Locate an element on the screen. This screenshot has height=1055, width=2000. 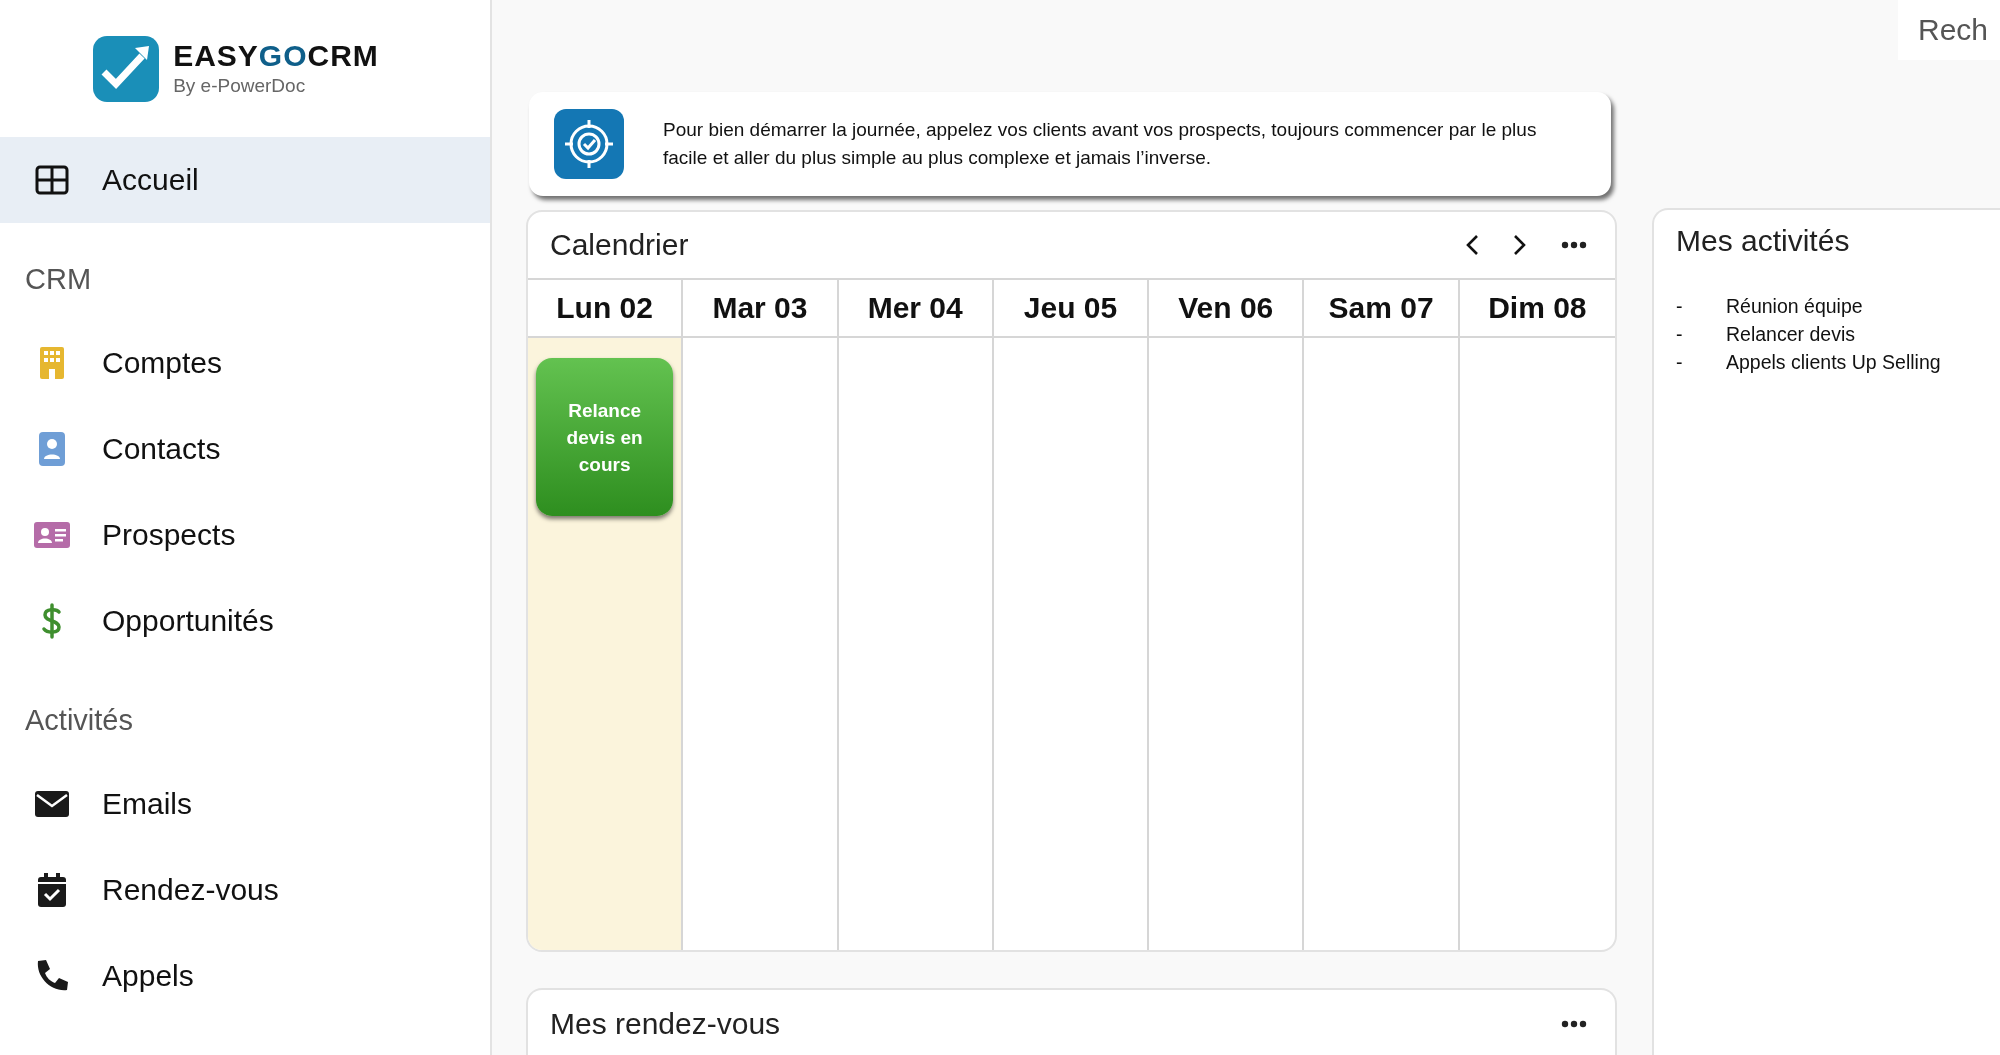
card-title: Mes rendez-vous is located at coordinates (666, 1024).